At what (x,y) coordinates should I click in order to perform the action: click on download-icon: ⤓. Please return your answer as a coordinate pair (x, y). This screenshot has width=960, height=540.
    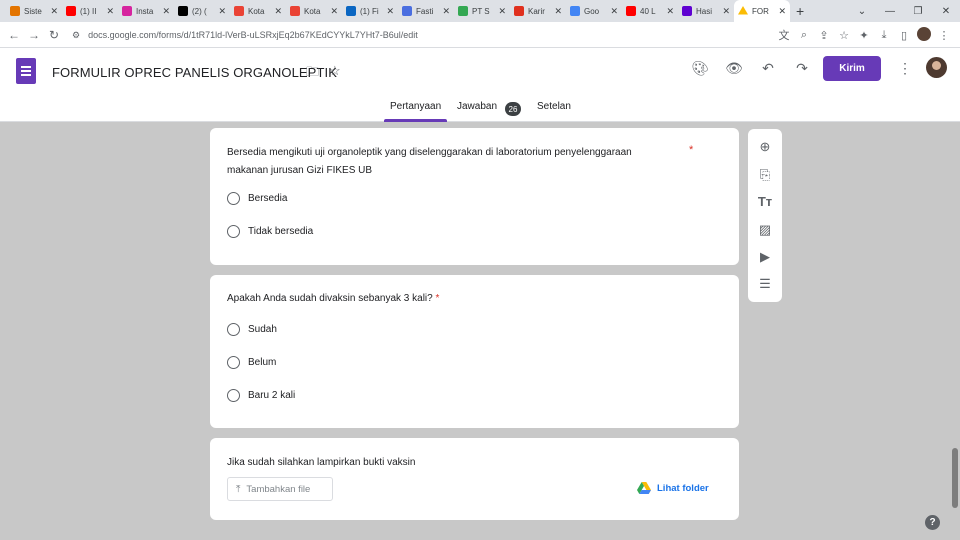
    Looking at the image, I should click on (884, 35).